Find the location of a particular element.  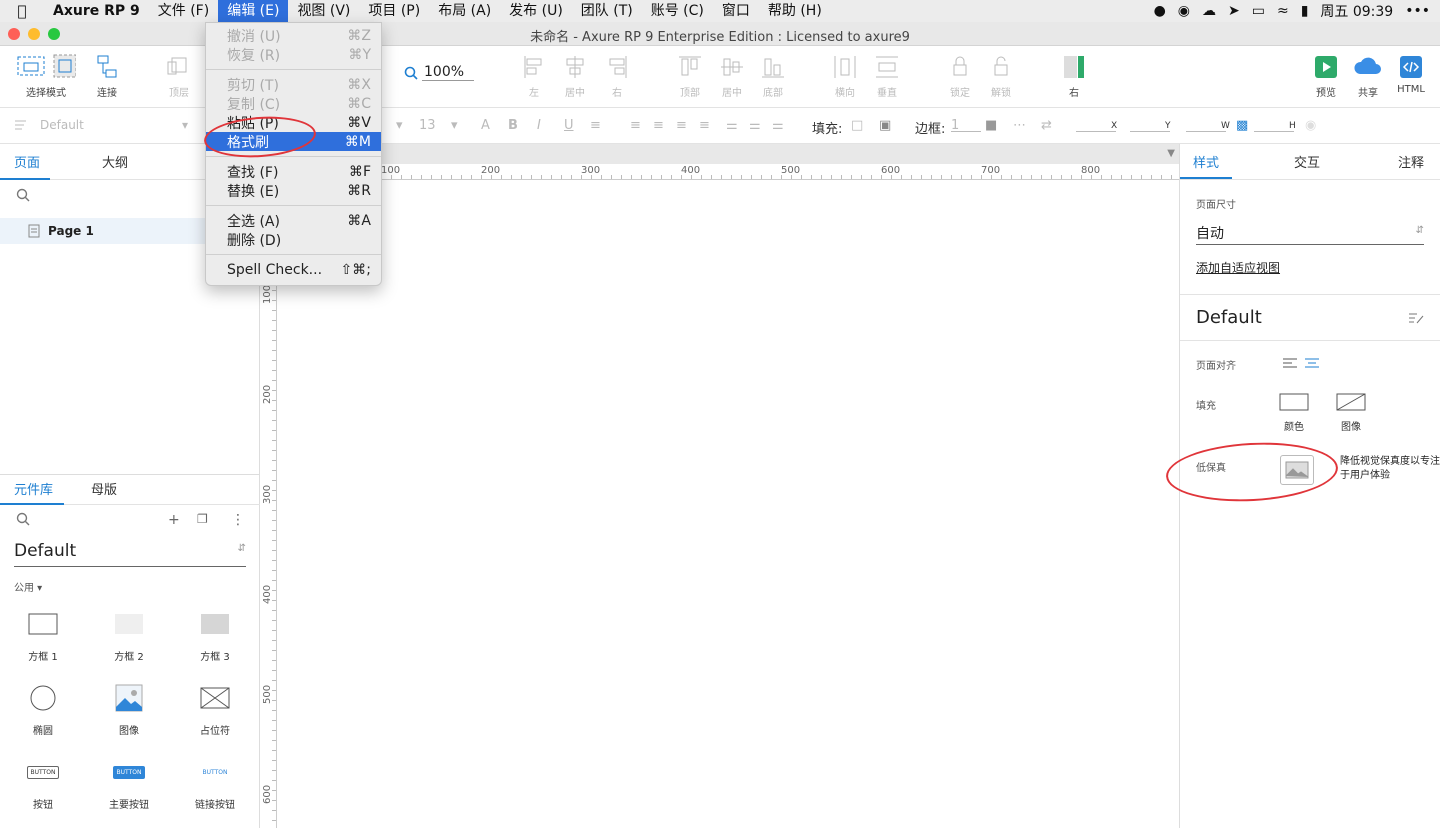

menu-item-format-painter: 格式刷 ⌘M is located at coordinates (293, 141).